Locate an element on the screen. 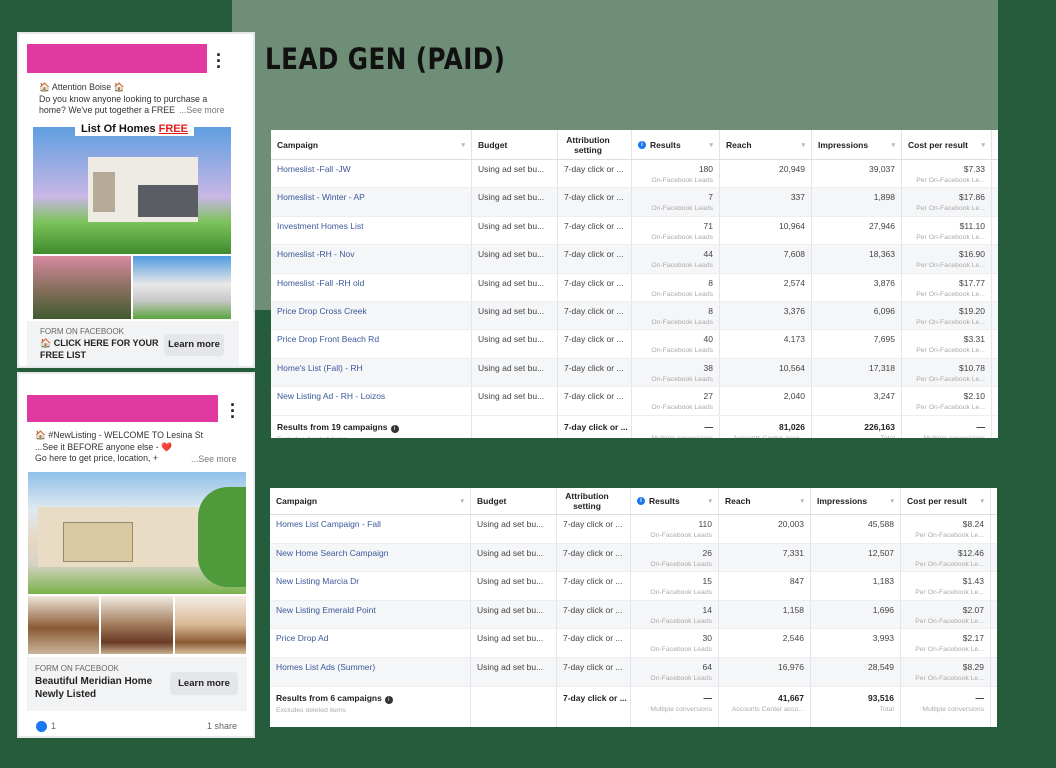  cell-campaign: New Listing Ad - RH - Loizos is located at coordinates (371, 401).